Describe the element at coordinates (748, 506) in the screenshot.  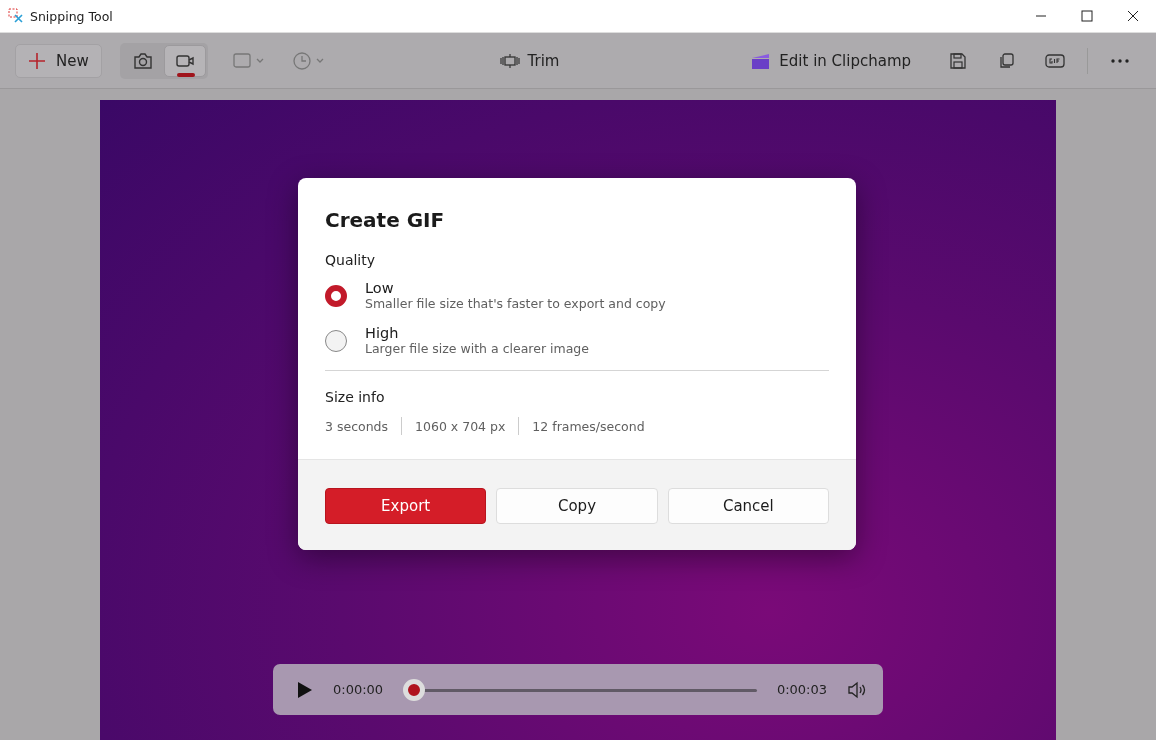
I see `dialog-button: Cancel` at that location.